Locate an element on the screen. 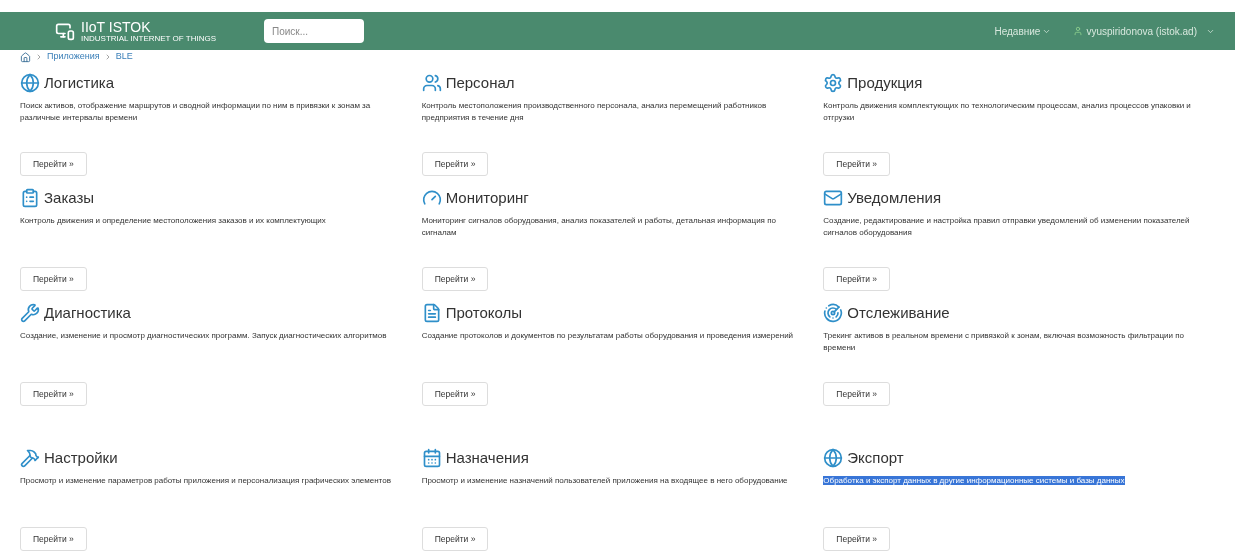 This screenshot has height=560, width=1235. people-icon is located at coordinates (431, 83).